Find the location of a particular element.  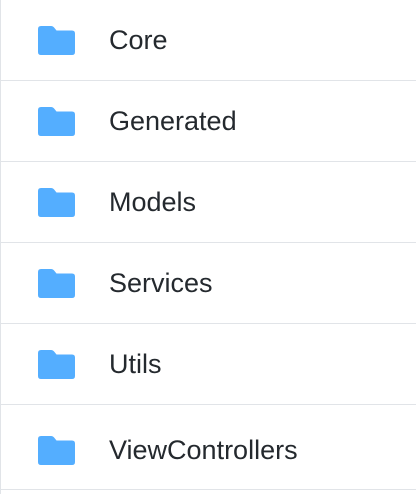

folder-name: Models is located at coordinates (152, 202).